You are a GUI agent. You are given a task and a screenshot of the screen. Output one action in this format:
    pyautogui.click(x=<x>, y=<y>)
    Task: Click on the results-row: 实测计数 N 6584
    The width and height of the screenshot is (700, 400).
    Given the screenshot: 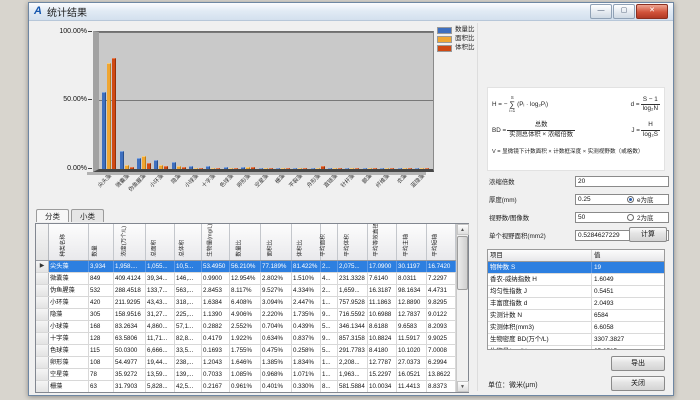 What is the action you would take?
    pyautogui.click(x=576, y=316)
    